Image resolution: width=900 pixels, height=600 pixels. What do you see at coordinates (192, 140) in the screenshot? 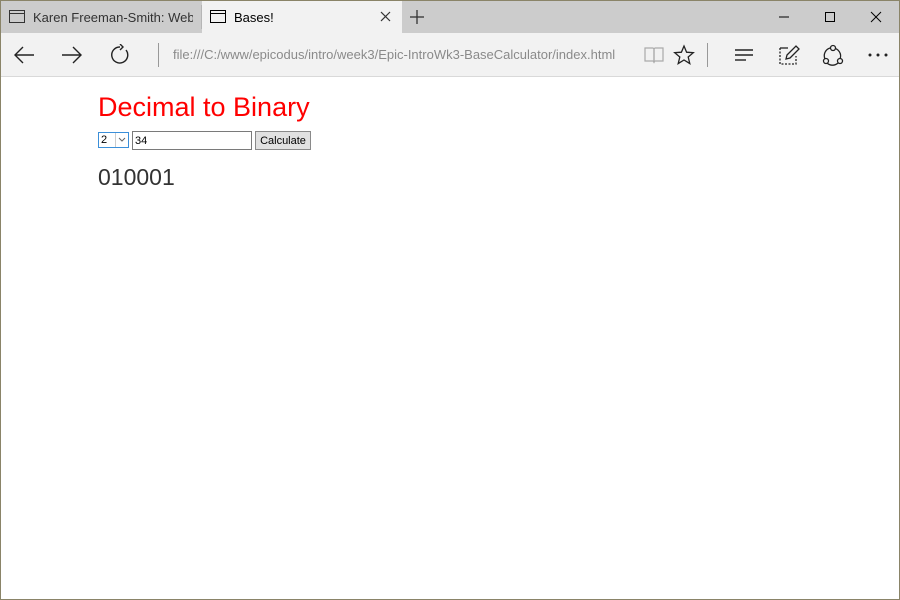
I see `number-input` at bounding box center [192, 140].